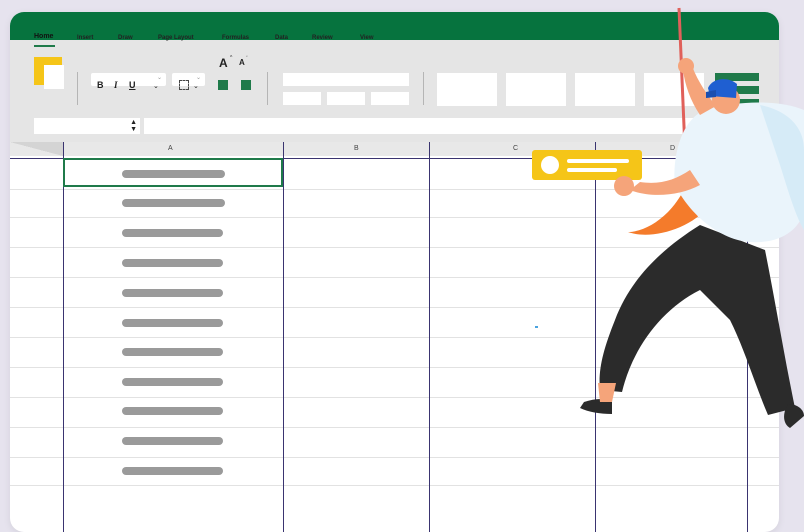  What do you see at coordinates (184, 85) in the screenshot?
I see `borders-icon` at bounding box center [184, 85].